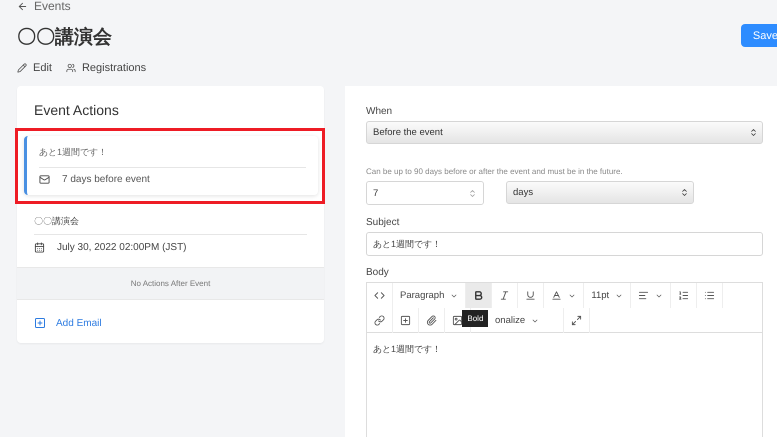 The height and width of the screenshot is (437, 777). Describe the element at coordinates (65, 38) in the screenshot. I see `page-title: 〇〇講演会` at that location.